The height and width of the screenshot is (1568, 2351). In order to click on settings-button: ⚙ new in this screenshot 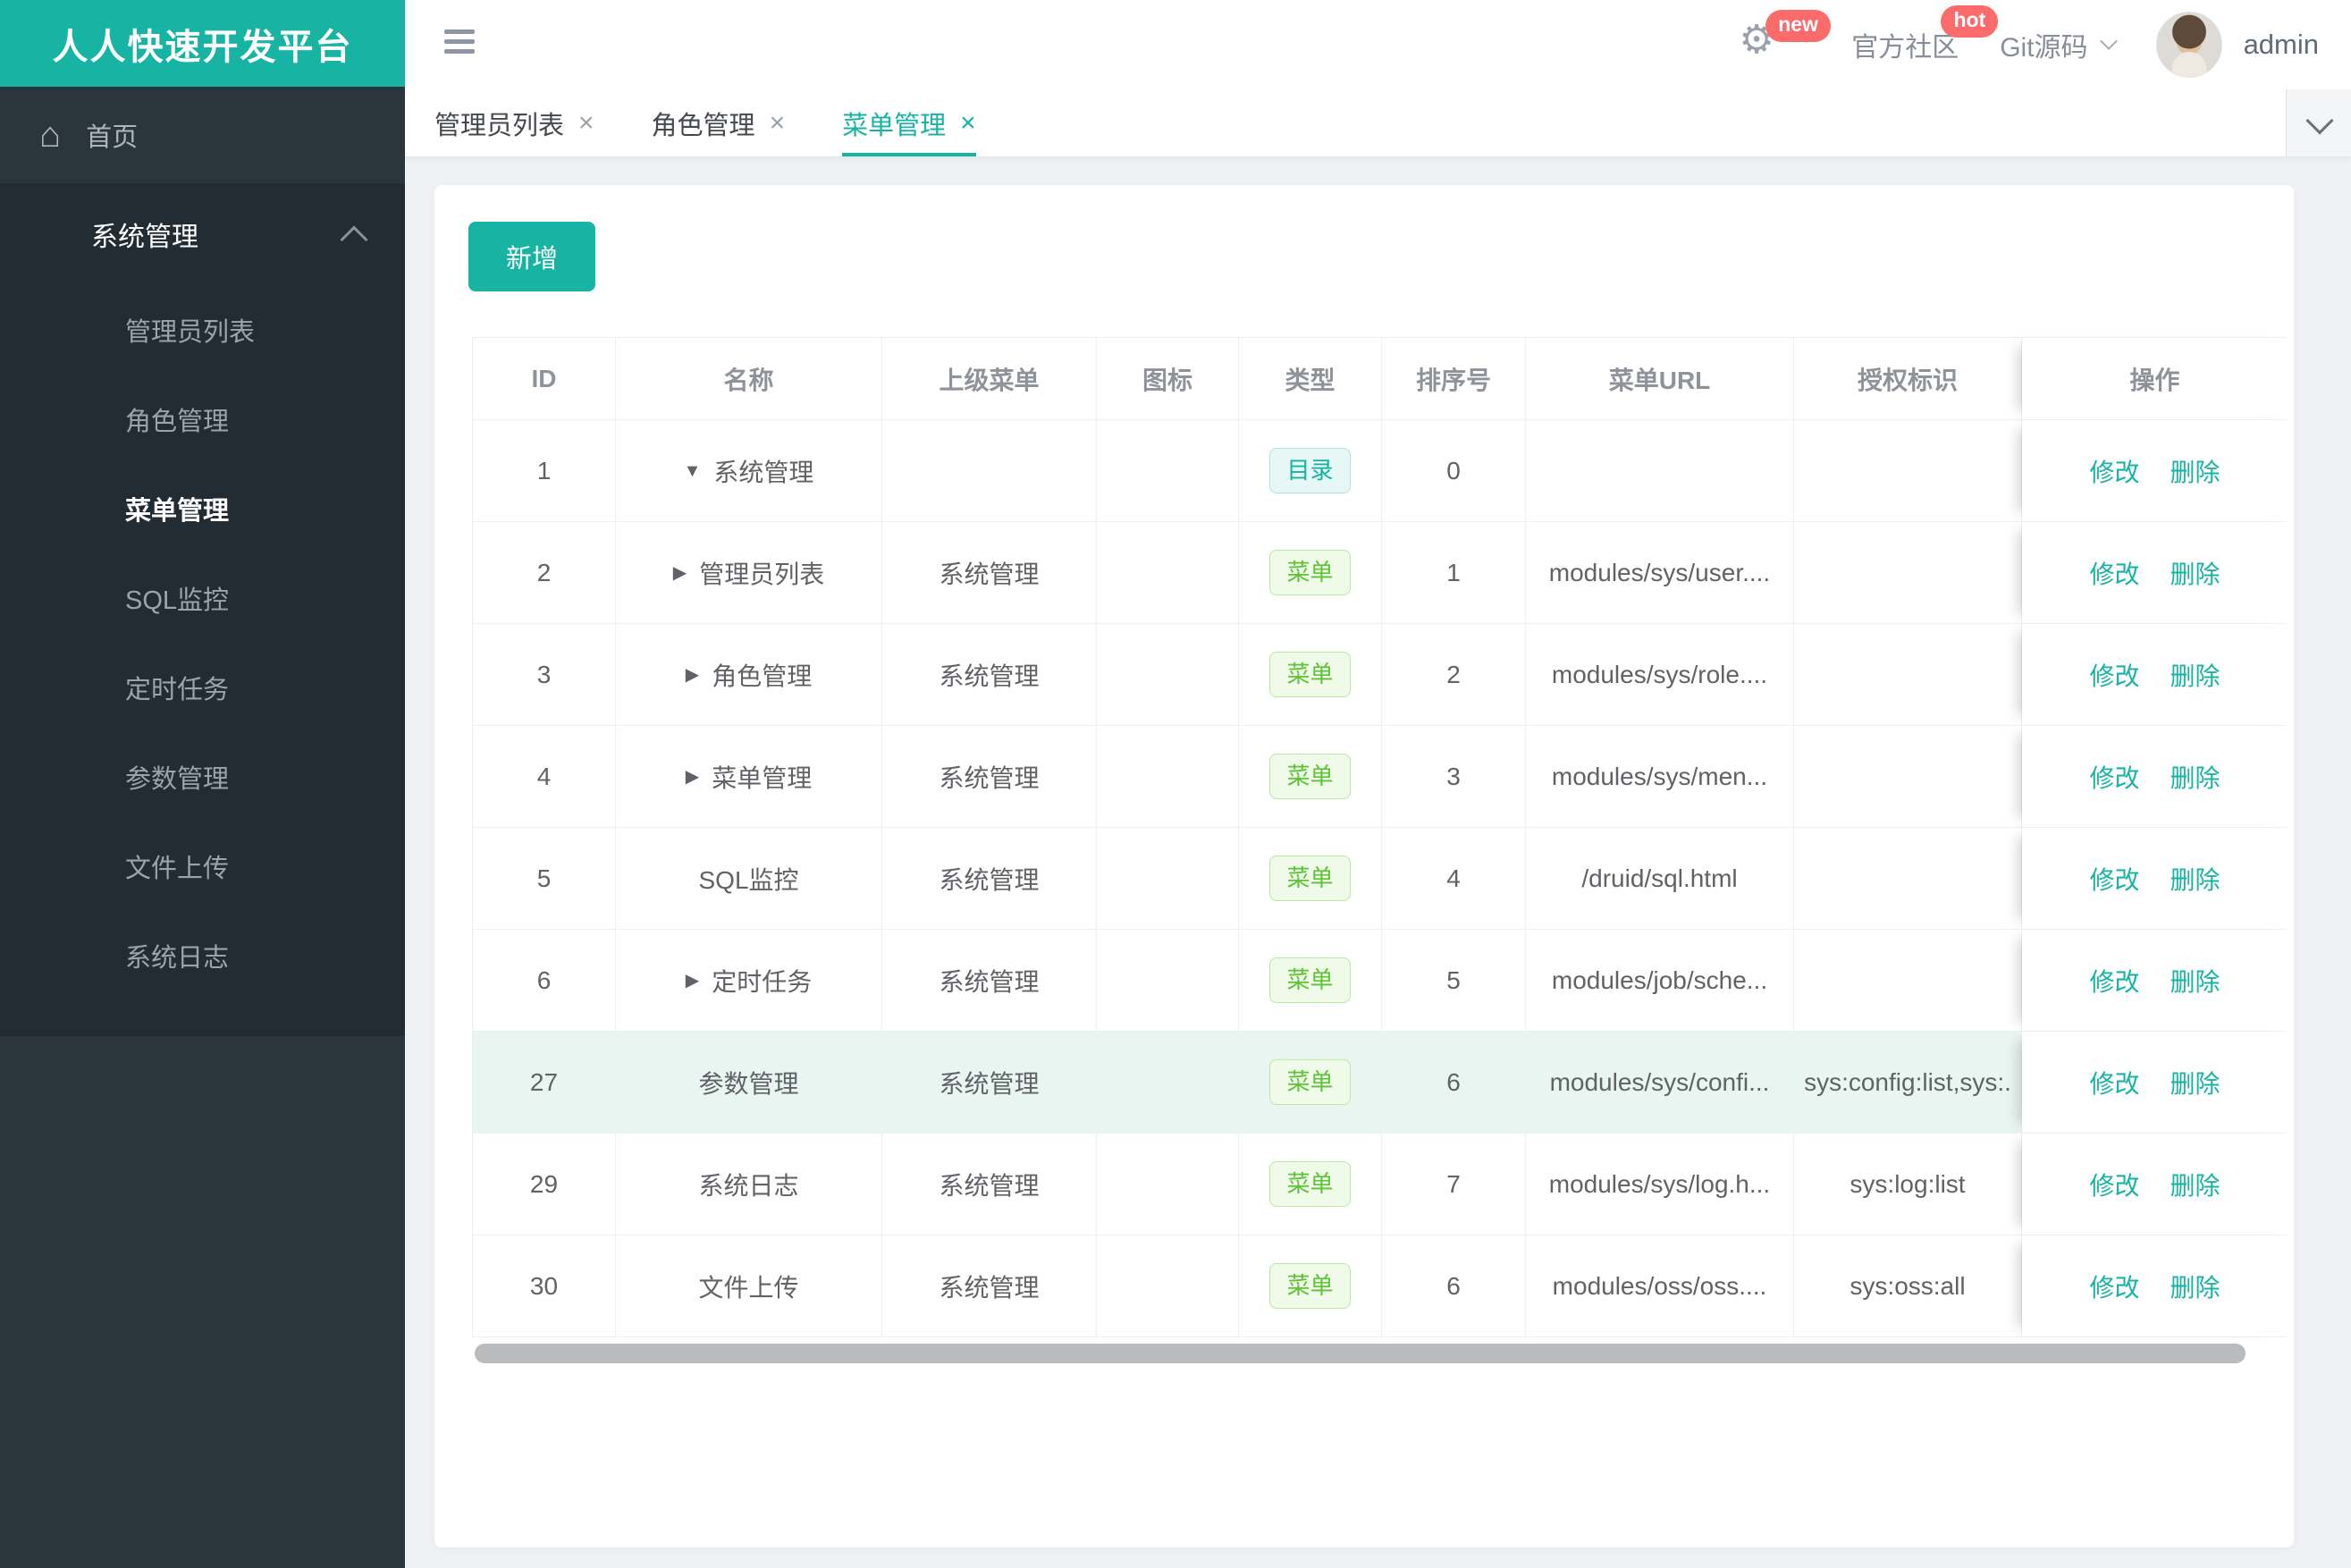, I will do `click(1785, 43)`.